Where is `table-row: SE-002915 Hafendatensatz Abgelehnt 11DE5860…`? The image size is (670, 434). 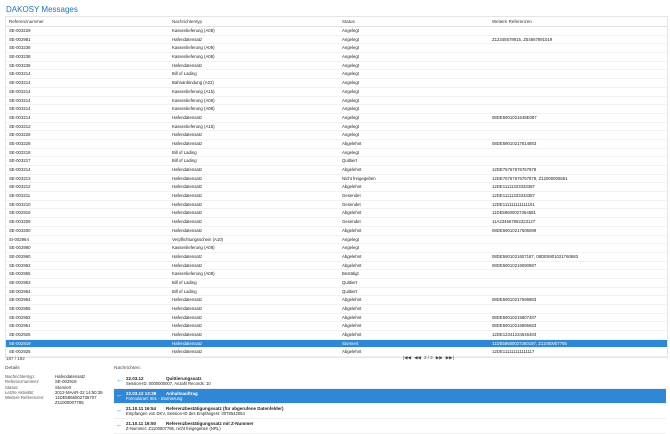
table-row: SE-002915 Hafendatensatz Abgelehnt 11DE5860… is located at coordinates (336, 214).